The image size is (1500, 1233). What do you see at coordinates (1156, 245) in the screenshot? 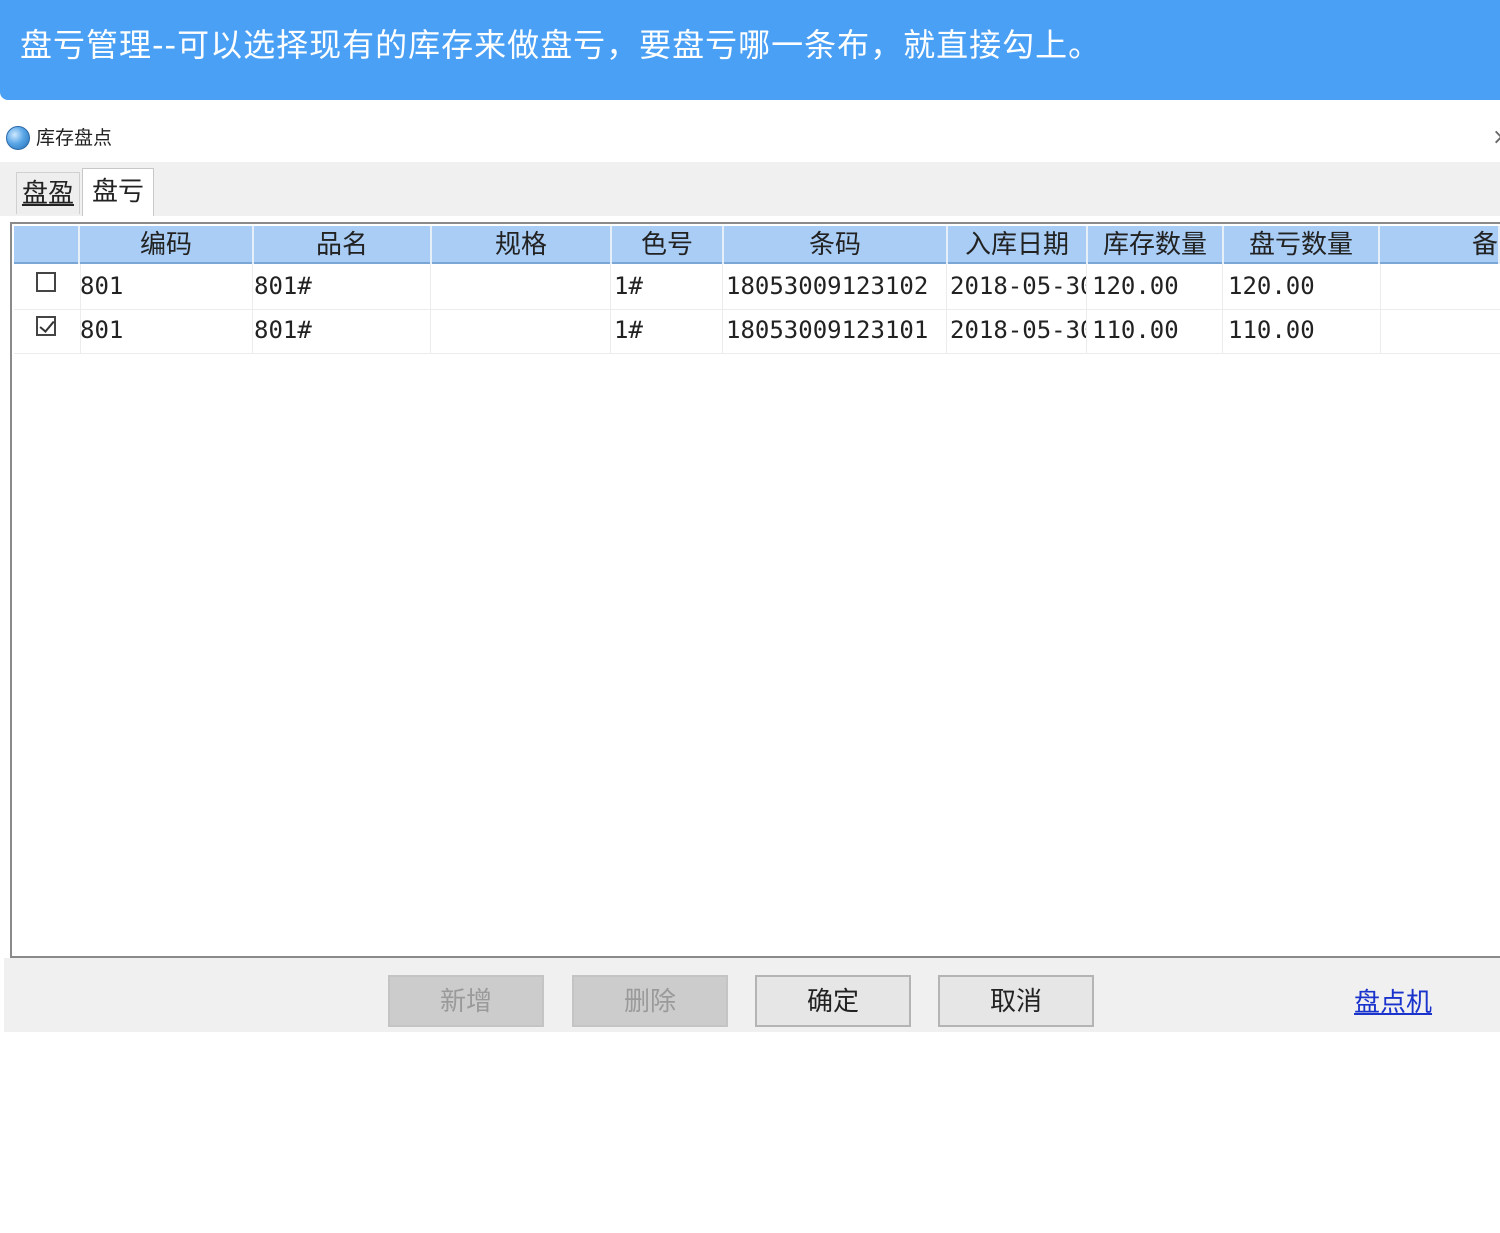
I see `column-header-stock-qty: 库存数量` at bounding box center [1156, 245].